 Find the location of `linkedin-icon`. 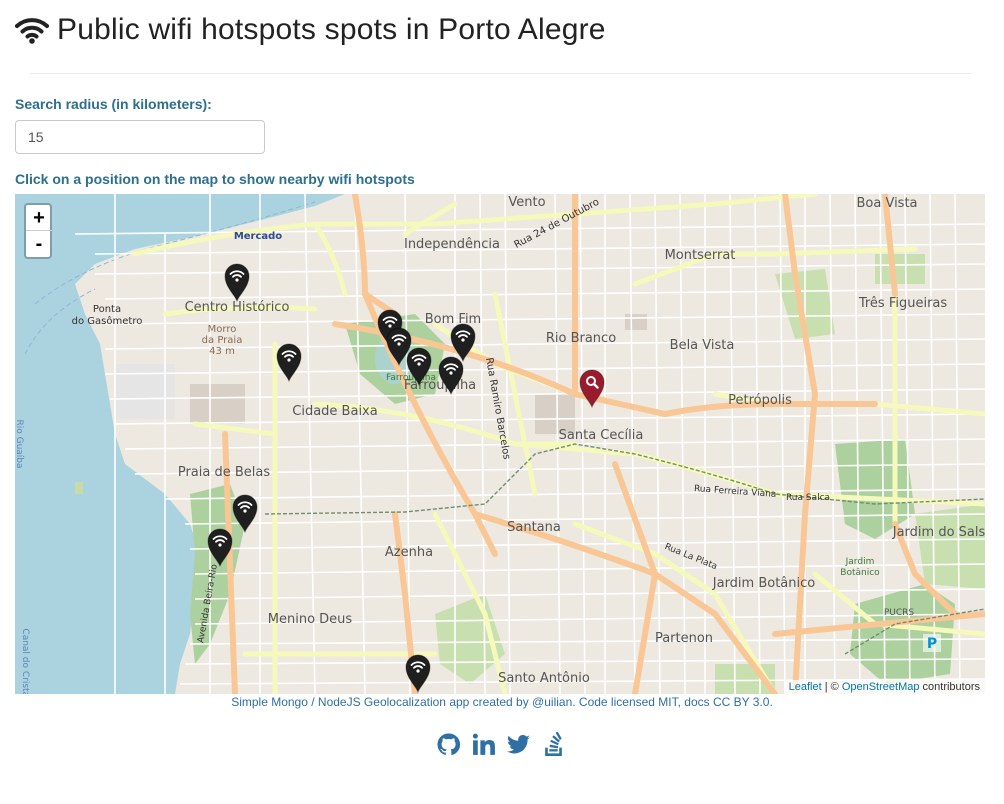

linkedin-icon is located at coordinates (483, 744).